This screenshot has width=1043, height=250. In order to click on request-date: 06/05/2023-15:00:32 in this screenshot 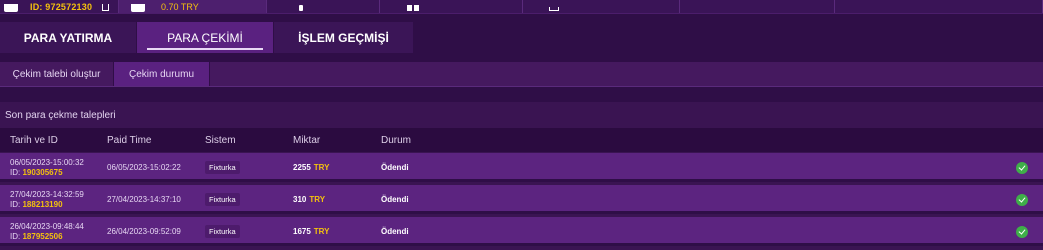, I will do `click(47, 162)`.